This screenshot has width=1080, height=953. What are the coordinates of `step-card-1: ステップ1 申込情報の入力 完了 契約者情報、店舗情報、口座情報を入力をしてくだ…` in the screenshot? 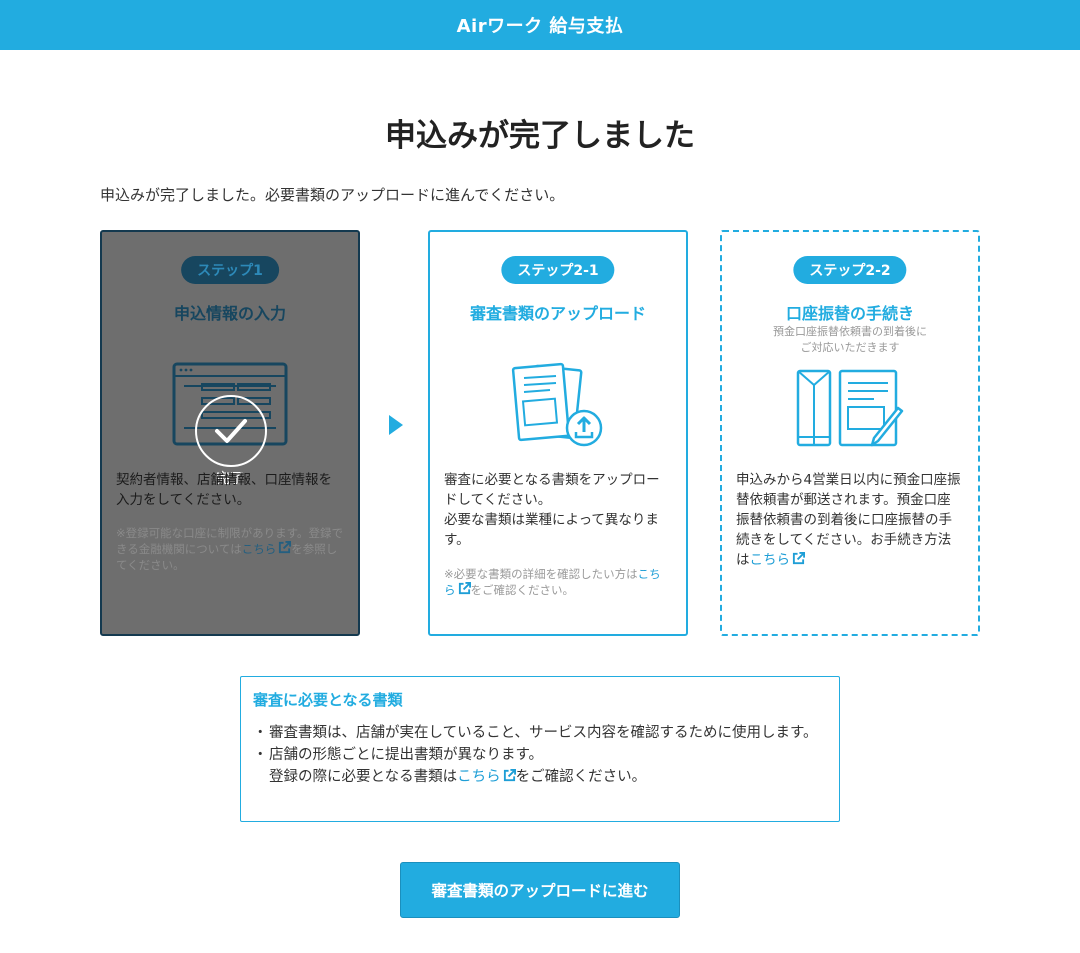 It's located at (230, 433).